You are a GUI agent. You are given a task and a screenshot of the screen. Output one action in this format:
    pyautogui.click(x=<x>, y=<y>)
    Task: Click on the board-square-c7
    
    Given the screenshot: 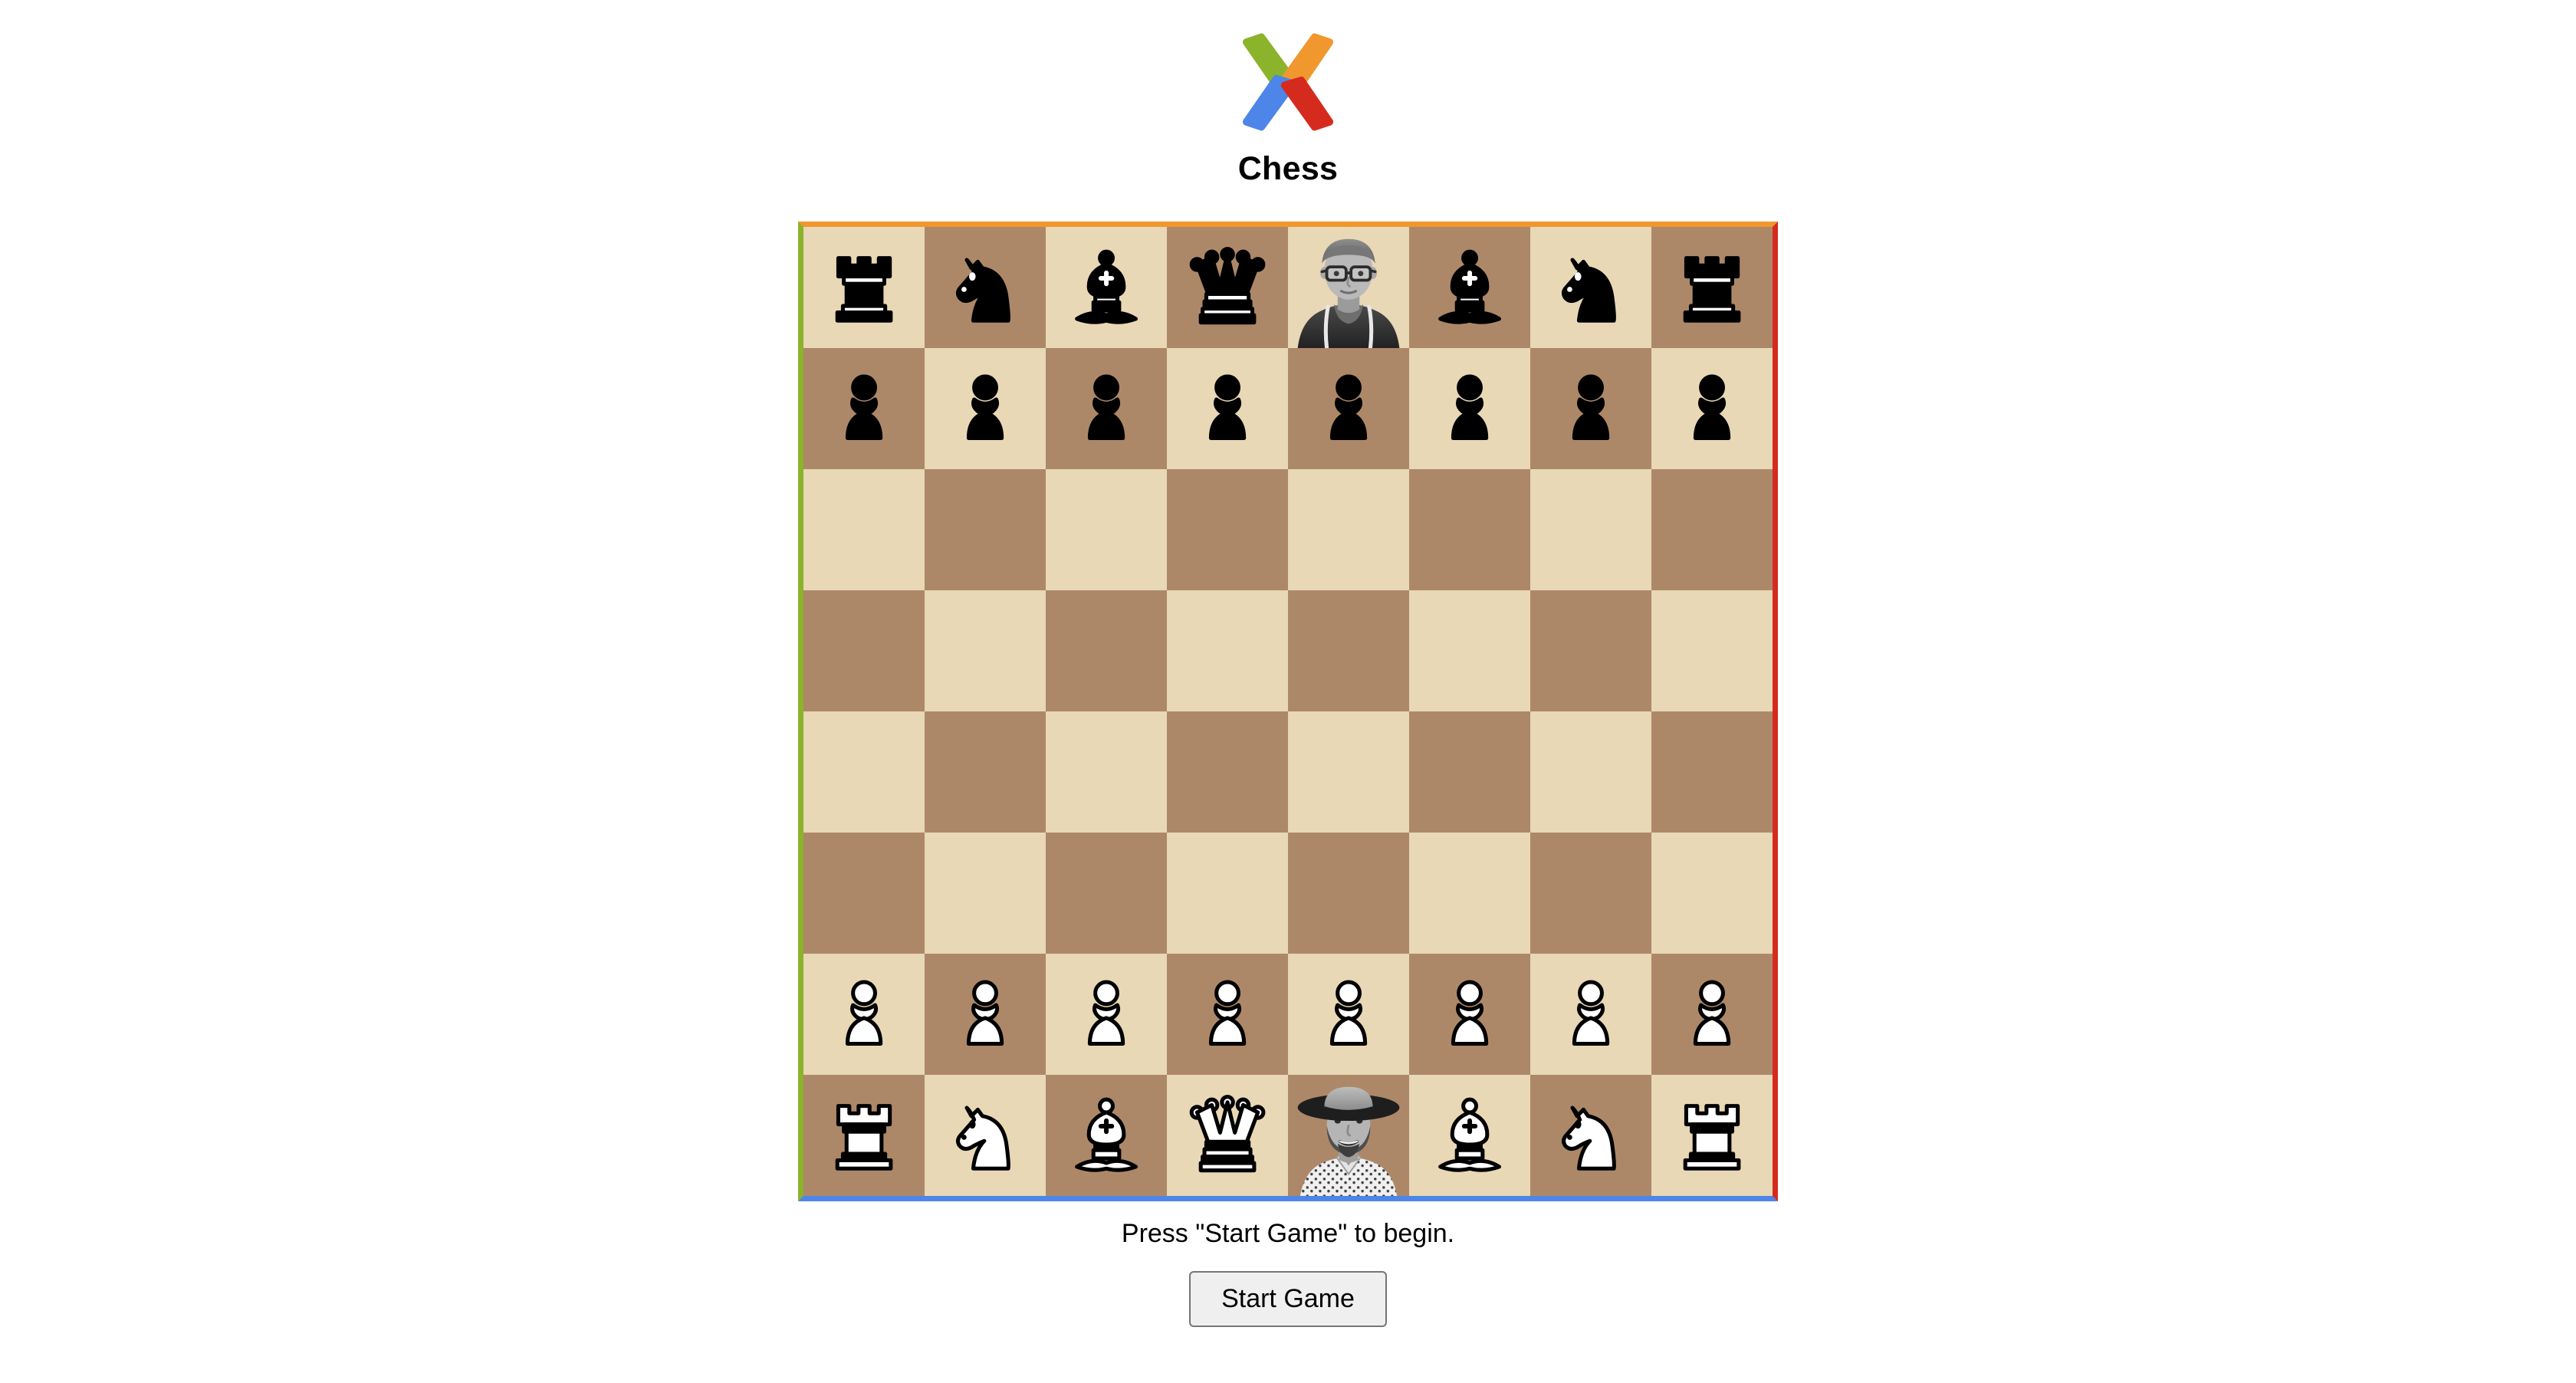 What is the action you would take?
    pyautogui.click(x=1107, y=408)
    